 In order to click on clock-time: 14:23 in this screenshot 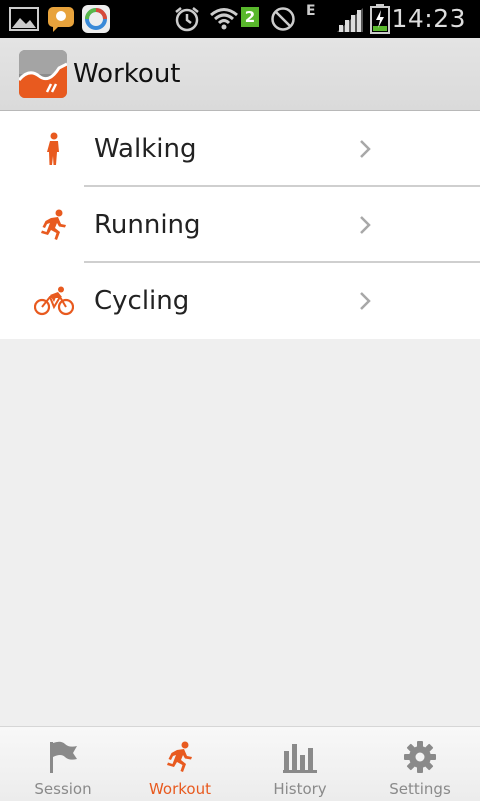, I will do `click(428, 18)`.